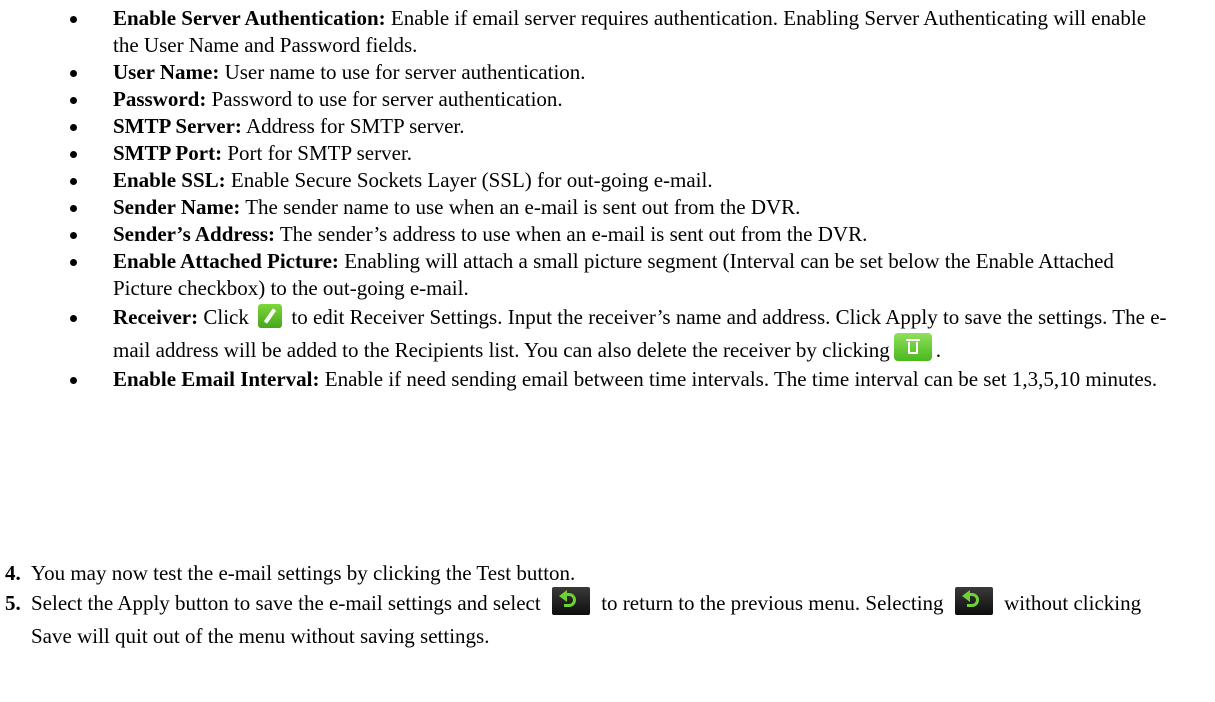  What do you see at coordinates (166, 72) in the screenshot?
I see `bullet-term: User Name:` at bounding box center [166, 72].